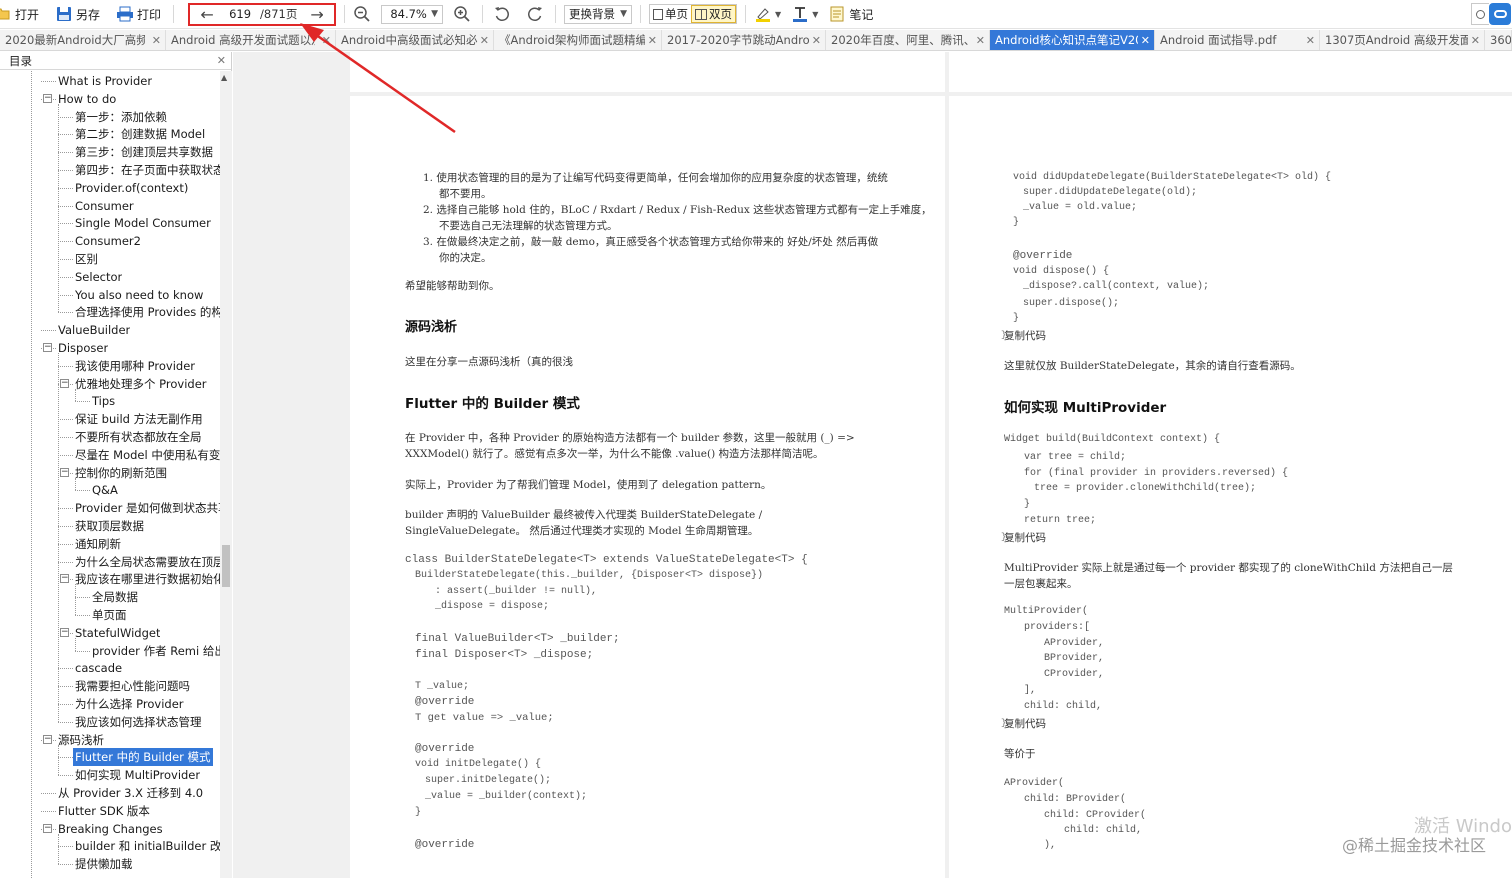 The height and width of the screenshot is (878, 1512). What do you see at coordinates (317, 14) in the screenshot?
I see `next-page-icon: →` at bounding box center [317, 14].